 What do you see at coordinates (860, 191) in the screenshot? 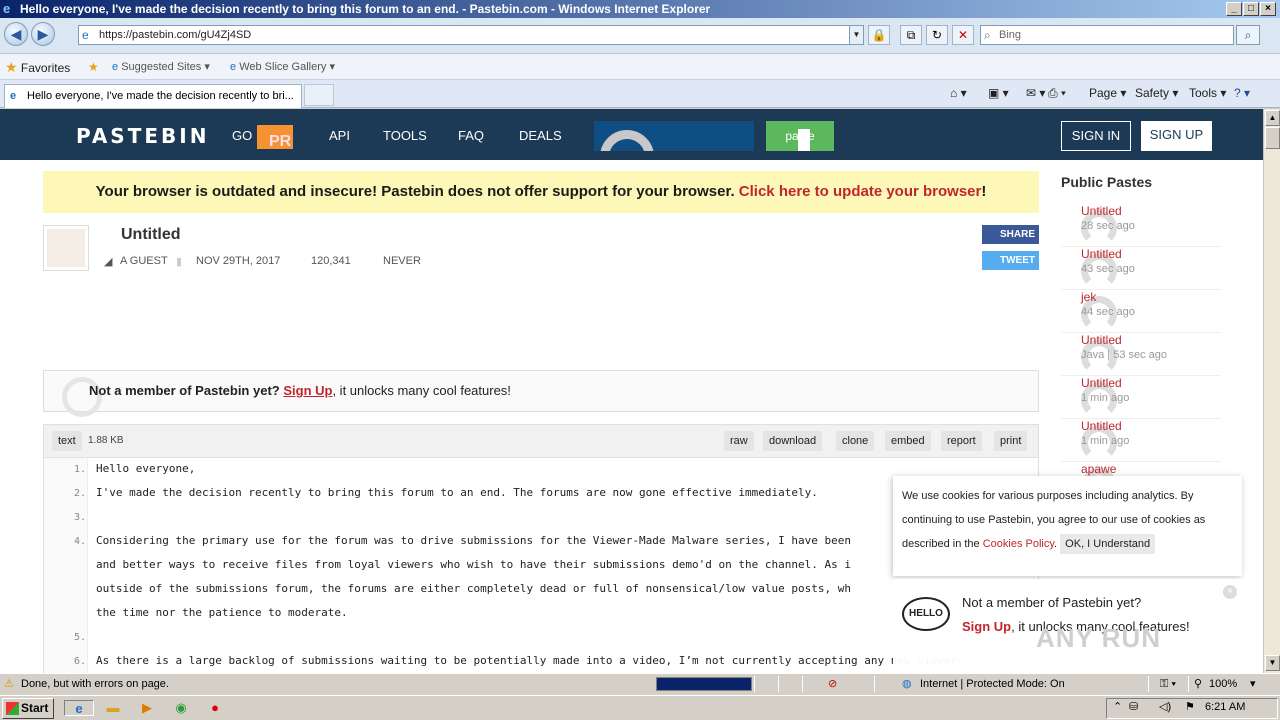
I see `update-browser-link: Click here to update your browser` at bounding box center [860, 191].